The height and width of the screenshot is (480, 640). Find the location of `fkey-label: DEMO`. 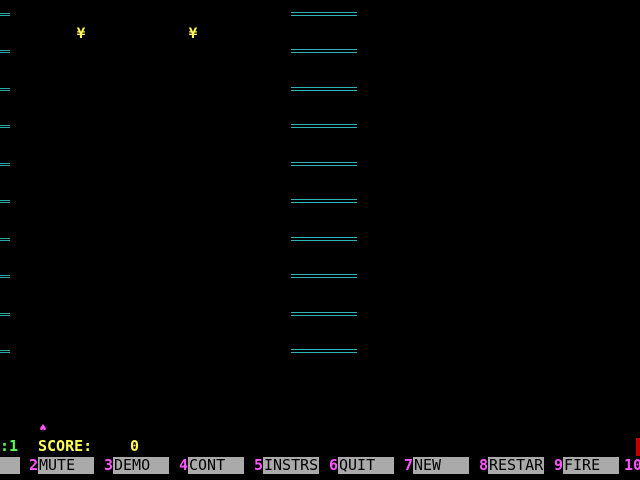

fkey-label: DEMO is located at coordinates (141, 465).